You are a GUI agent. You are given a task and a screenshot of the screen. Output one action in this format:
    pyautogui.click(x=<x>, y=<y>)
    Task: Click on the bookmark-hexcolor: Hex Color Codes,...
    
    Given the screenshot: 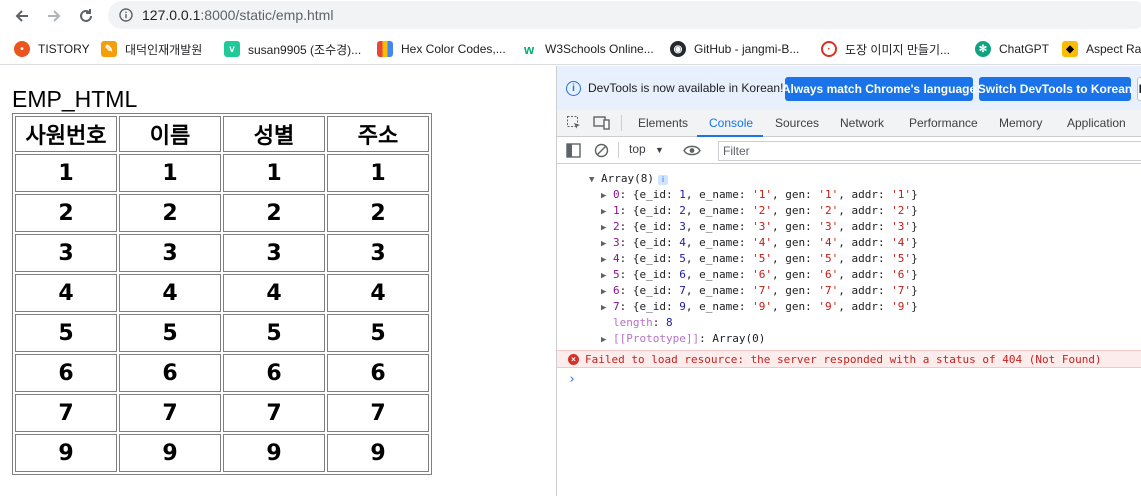 What is the action you would take?
    pyautogui.click(x=441, y=49)
    